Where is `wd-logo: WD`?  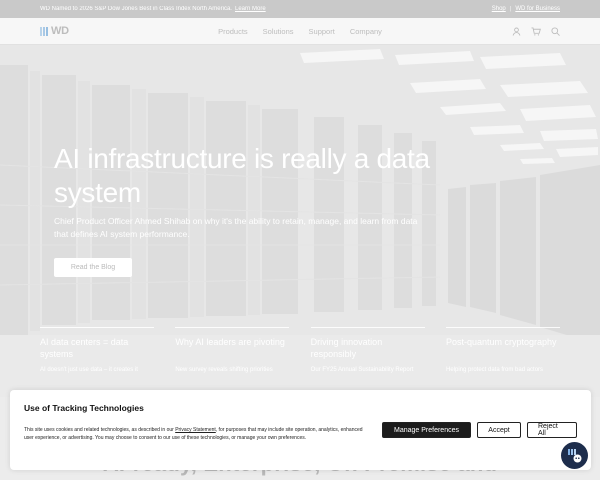 wd-logo: WD is located at coordinates (54, 31).